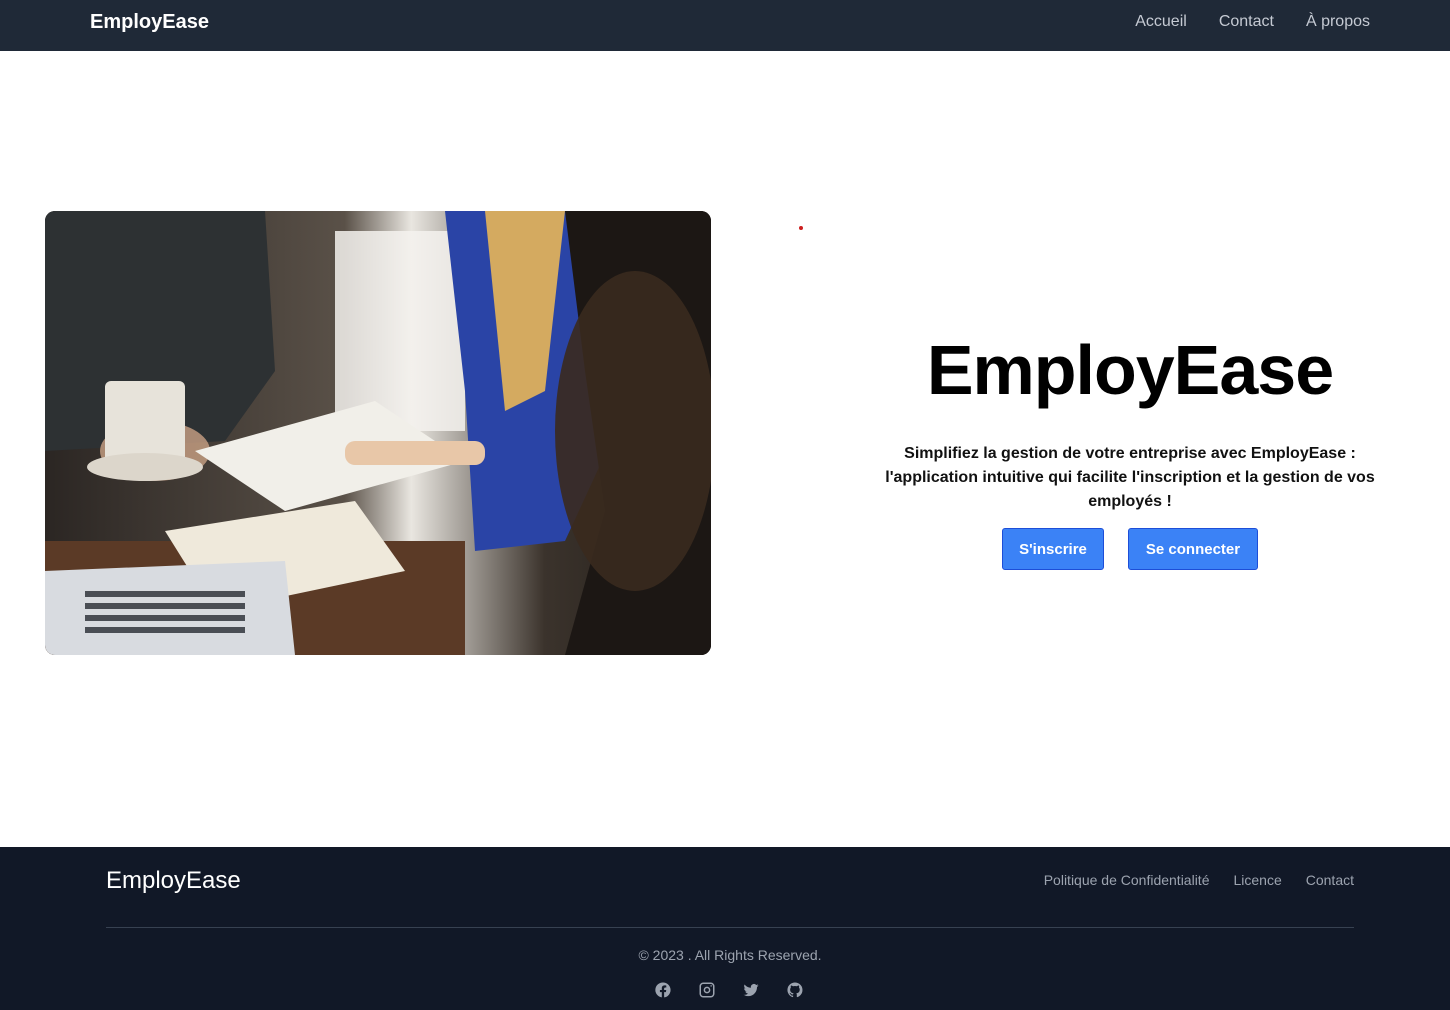  I want to click on footer-brand-link: EmployEase, so click(173, 881).